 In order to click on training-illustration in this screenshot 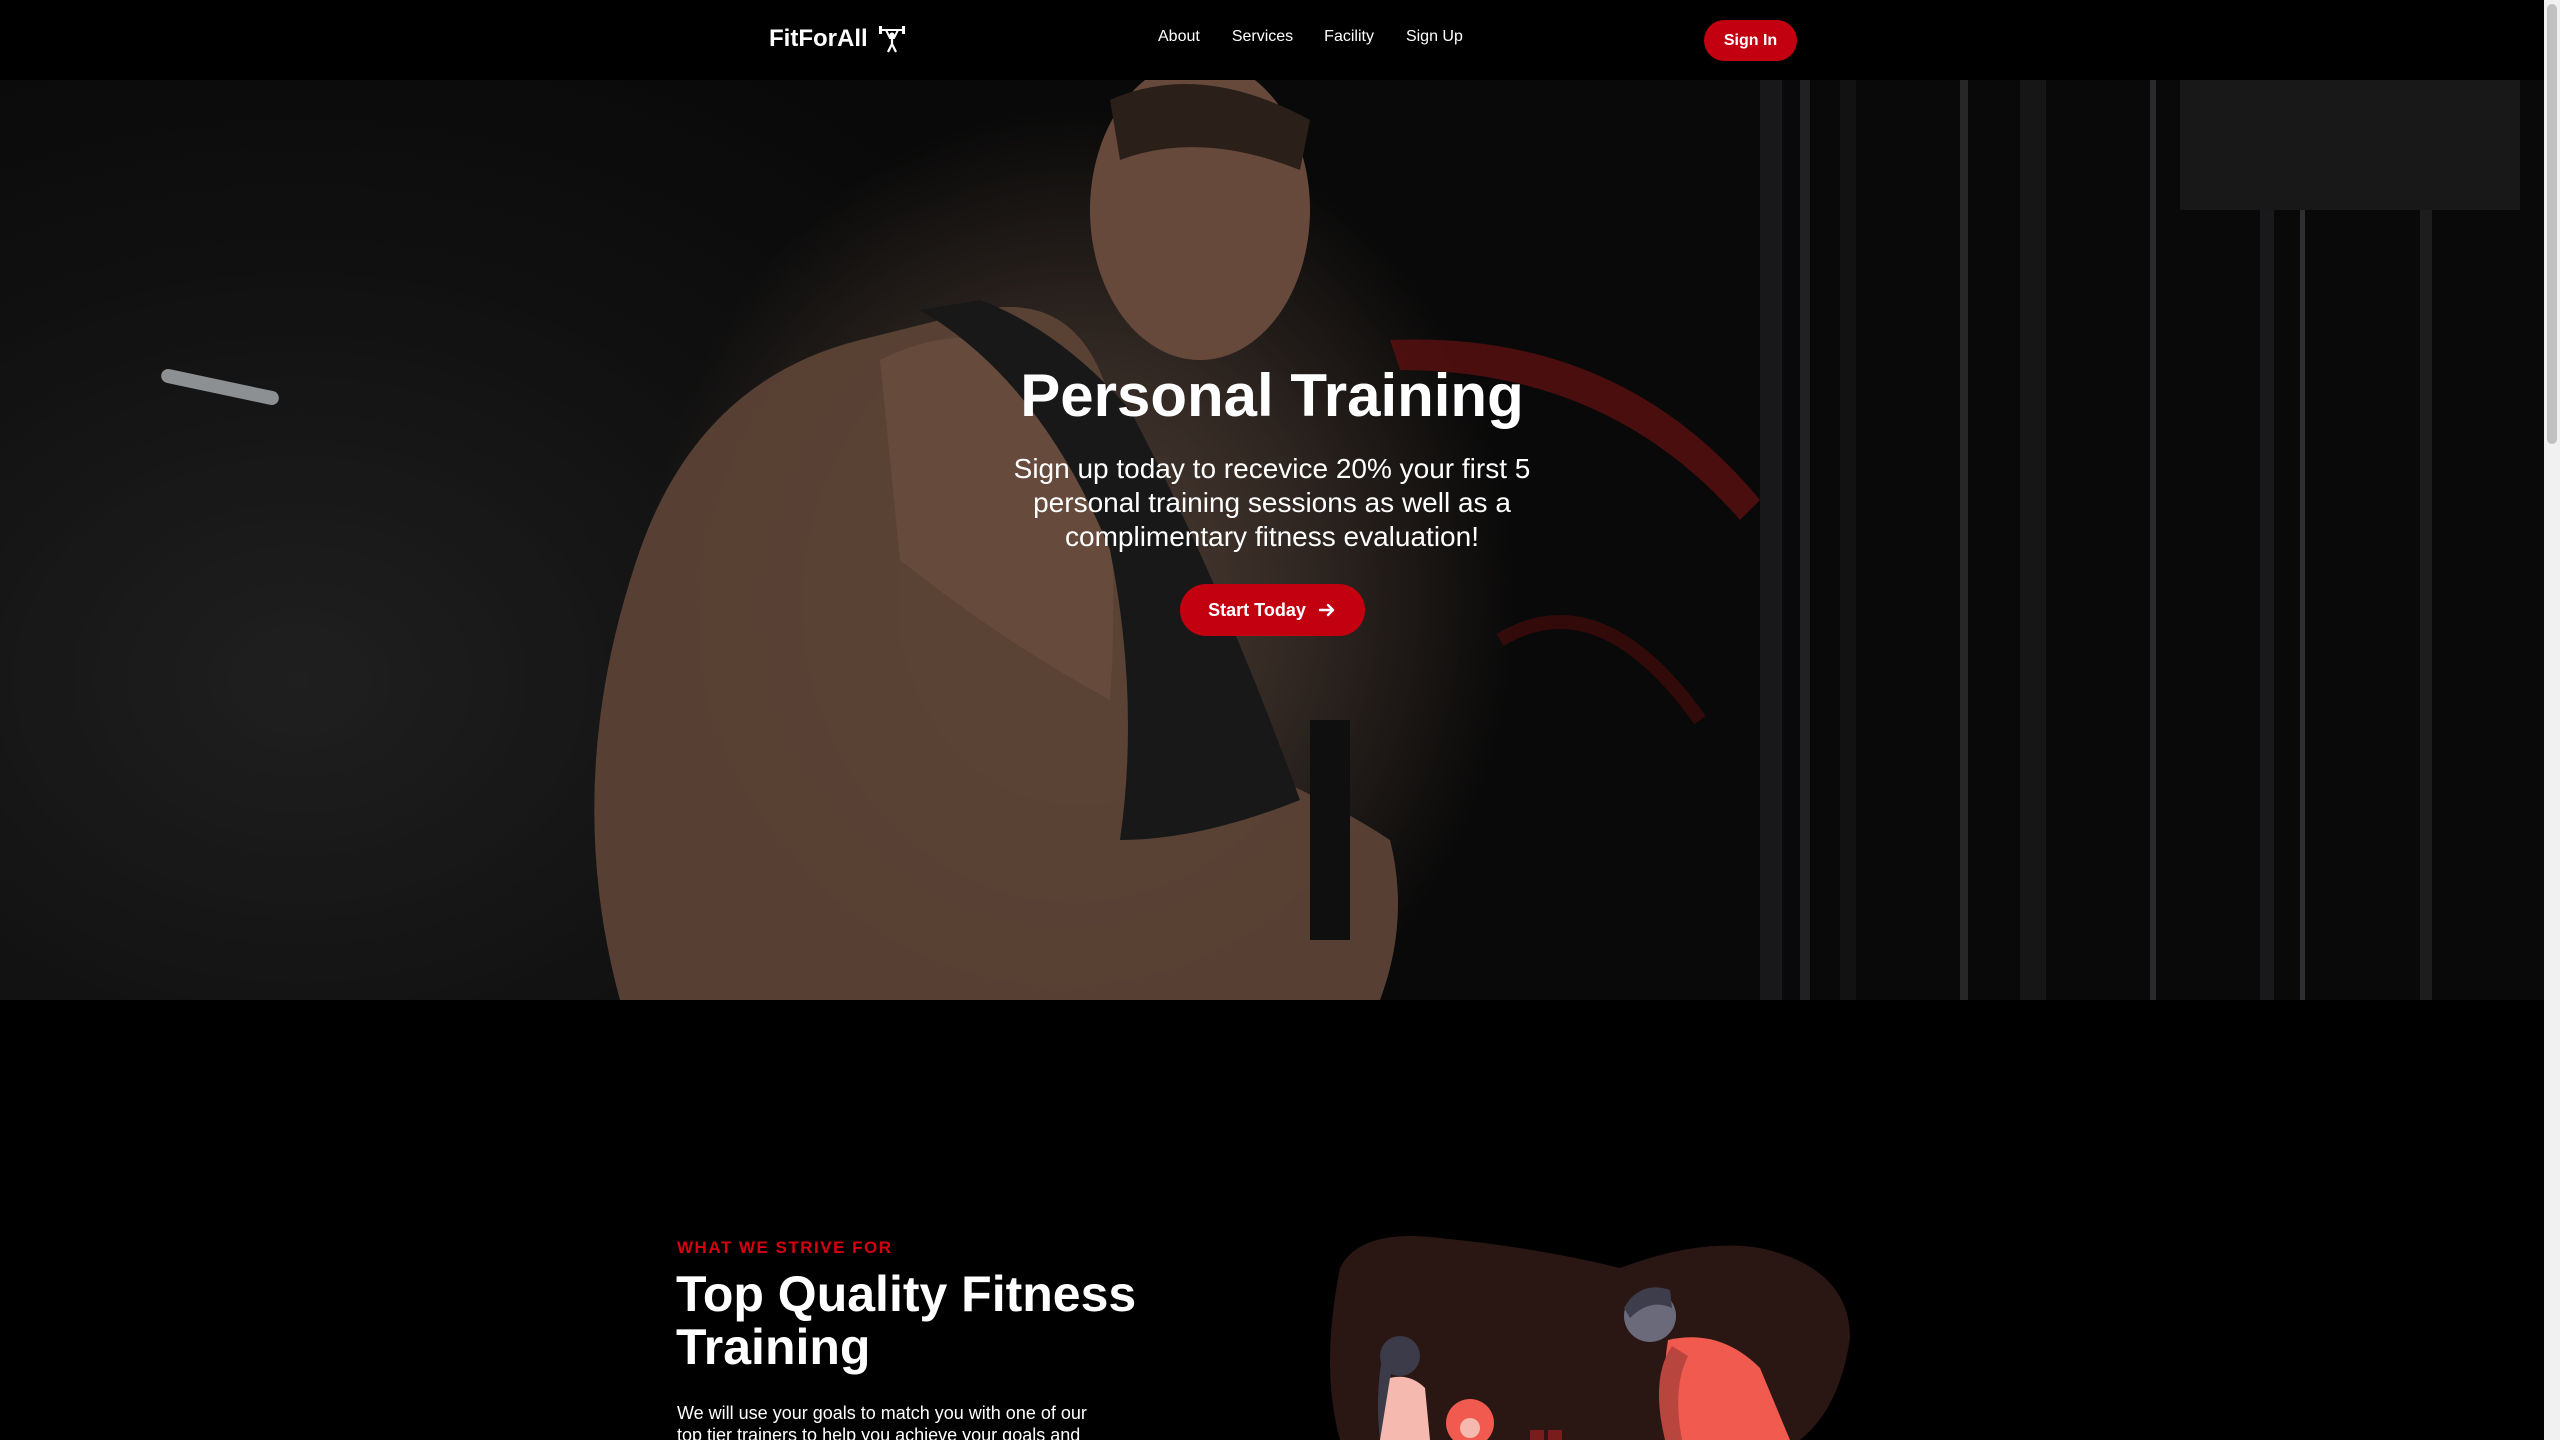, I will do `click(1590, 1338)`.